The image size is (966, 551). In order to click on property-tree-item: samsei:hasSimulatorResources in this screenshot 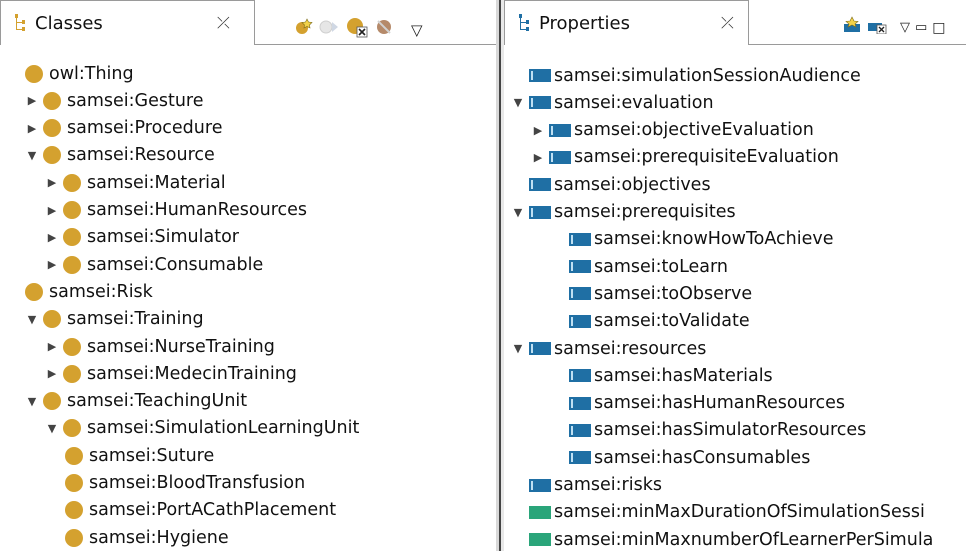, I will do `click(717, 430)`.